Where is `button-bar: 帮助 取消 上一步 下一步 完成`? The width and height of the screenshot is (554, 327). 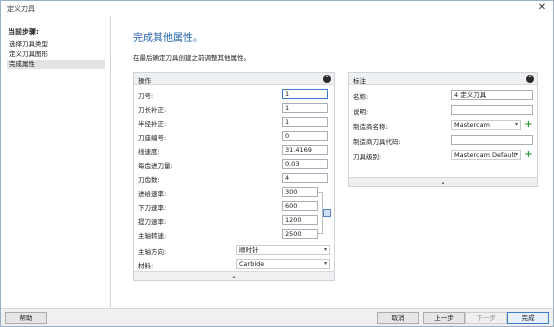
button-bar: 帮助 取消 上一步 下一步 完成 is located at coordinates (277, 317).